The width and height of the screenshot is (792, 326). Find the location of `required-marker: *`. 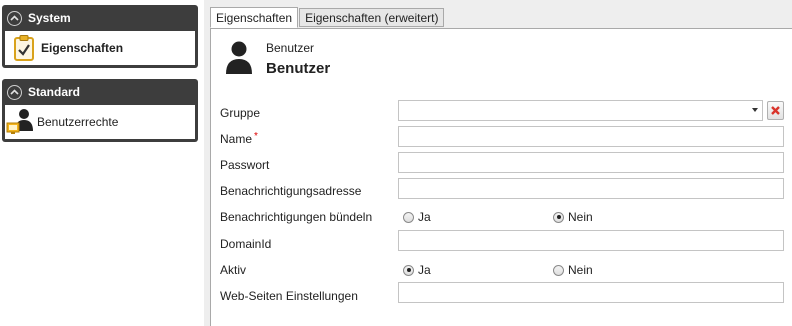

required-marker: * is located at coordinates (256, 136).